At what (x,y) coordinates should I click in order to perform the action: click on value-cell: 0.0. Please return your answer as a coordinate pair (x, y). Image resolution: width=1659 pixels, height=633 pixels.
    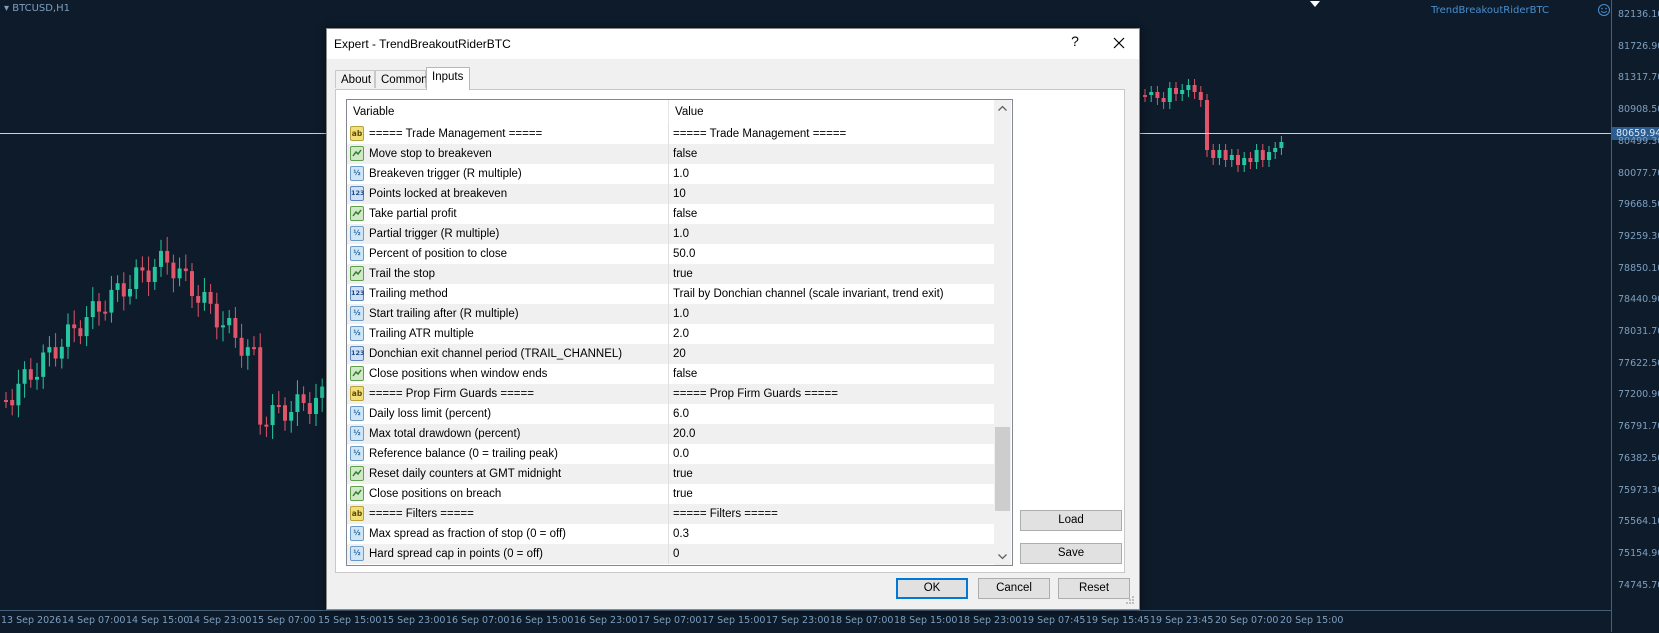
    Looking at the image, I should click on (831, 454).